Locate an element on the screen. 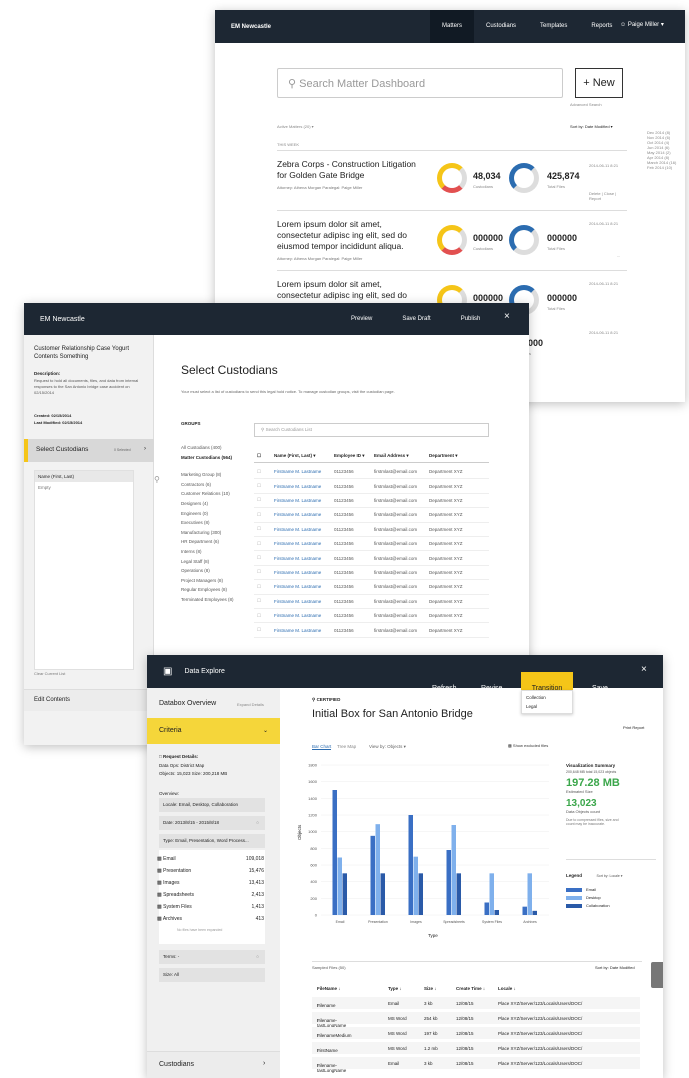 The width and height of the screenshot is (689, 1078). matter-search-input: ⚲ Search Matter Dashboard is located at coordinates (420, 83).